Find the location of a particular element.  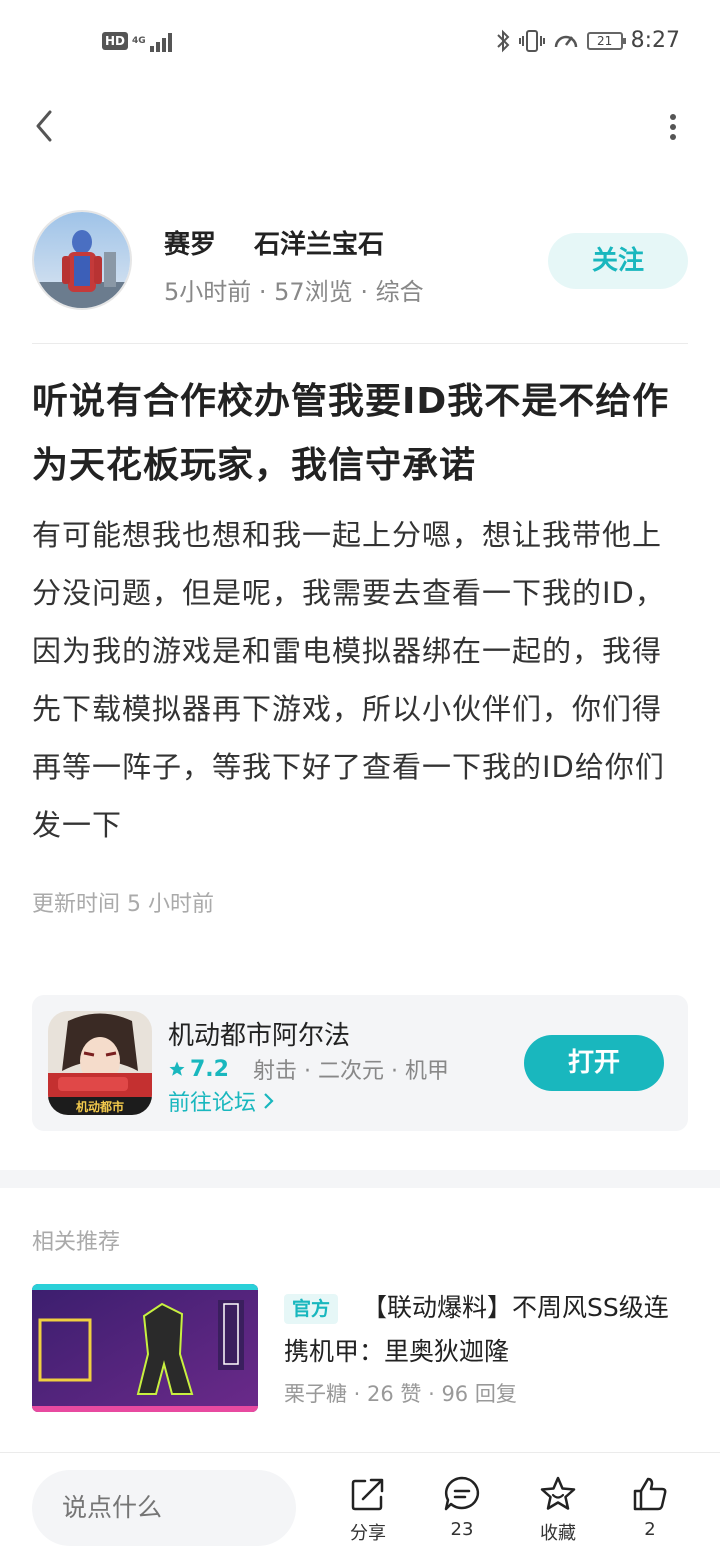

nav-bar is located at coordinates (360, 125).